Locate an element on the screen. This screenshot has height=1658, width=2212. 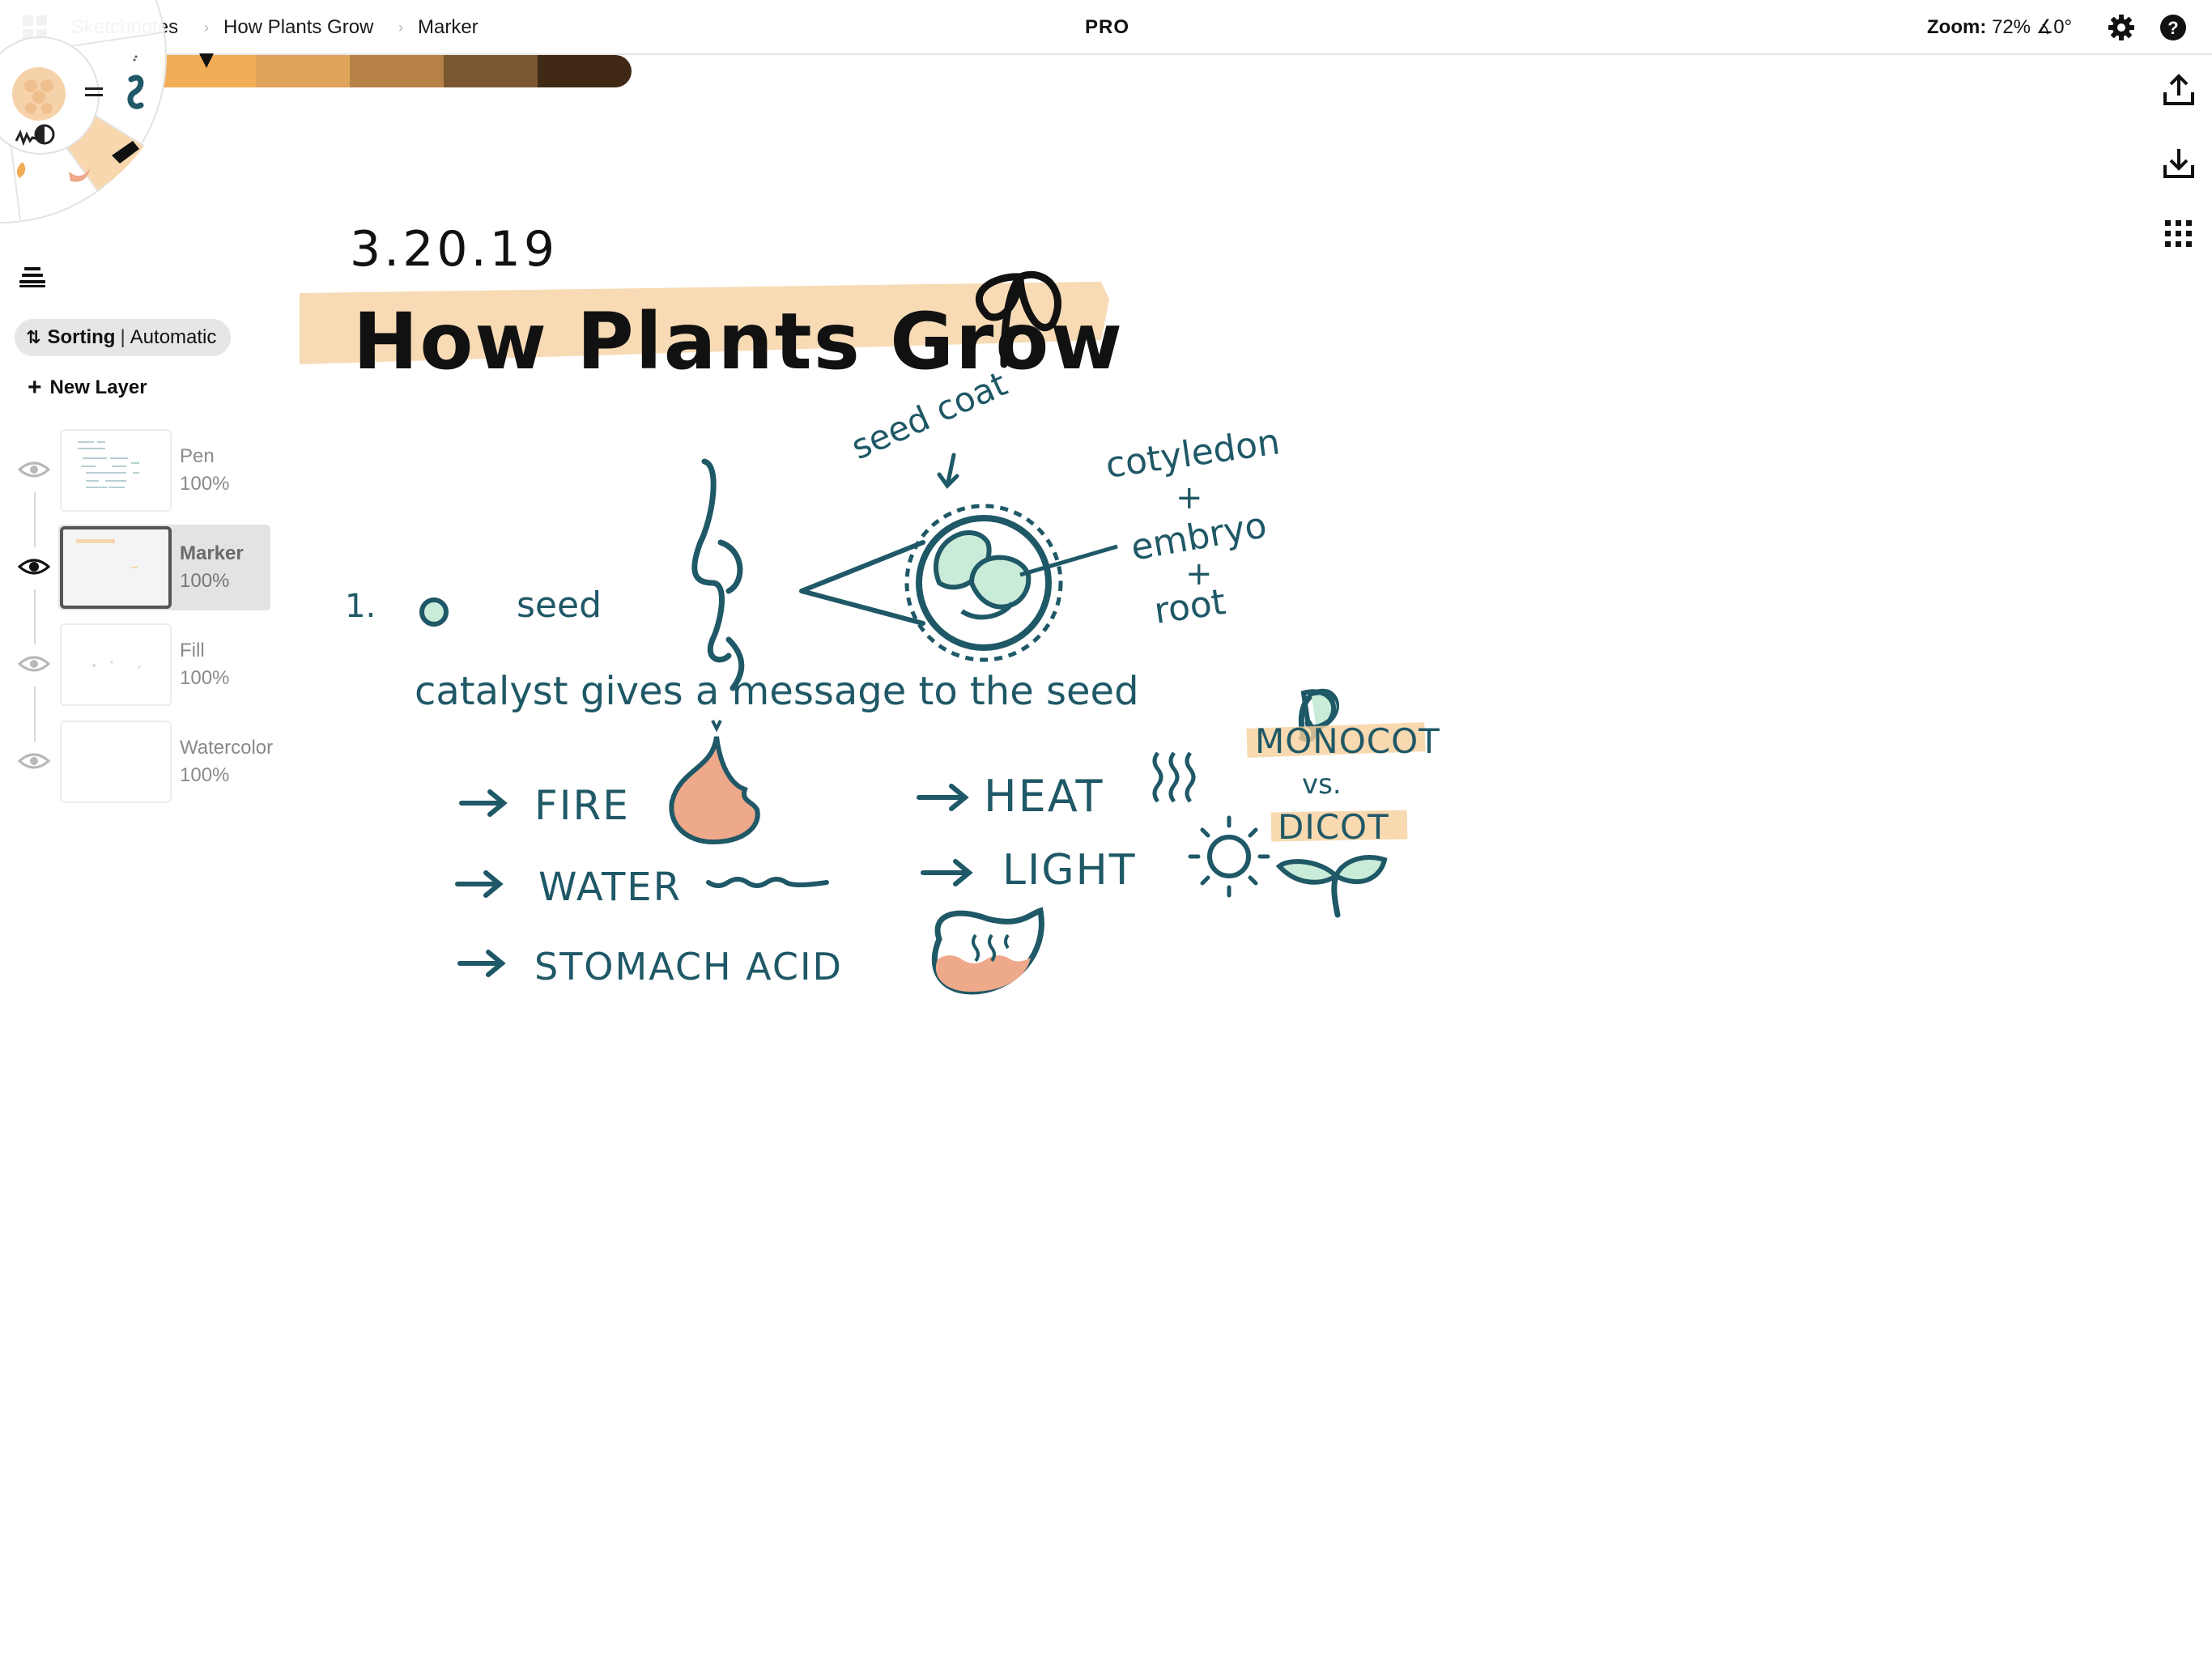
grid-dots-icon is located at coordinates (2179, 234).